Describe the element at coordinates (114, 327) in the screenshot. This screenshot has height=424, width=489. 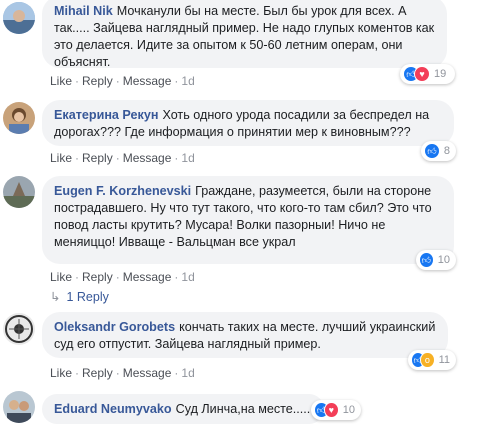
I see `comment-author: Oleksandr Gorobets` at that location.